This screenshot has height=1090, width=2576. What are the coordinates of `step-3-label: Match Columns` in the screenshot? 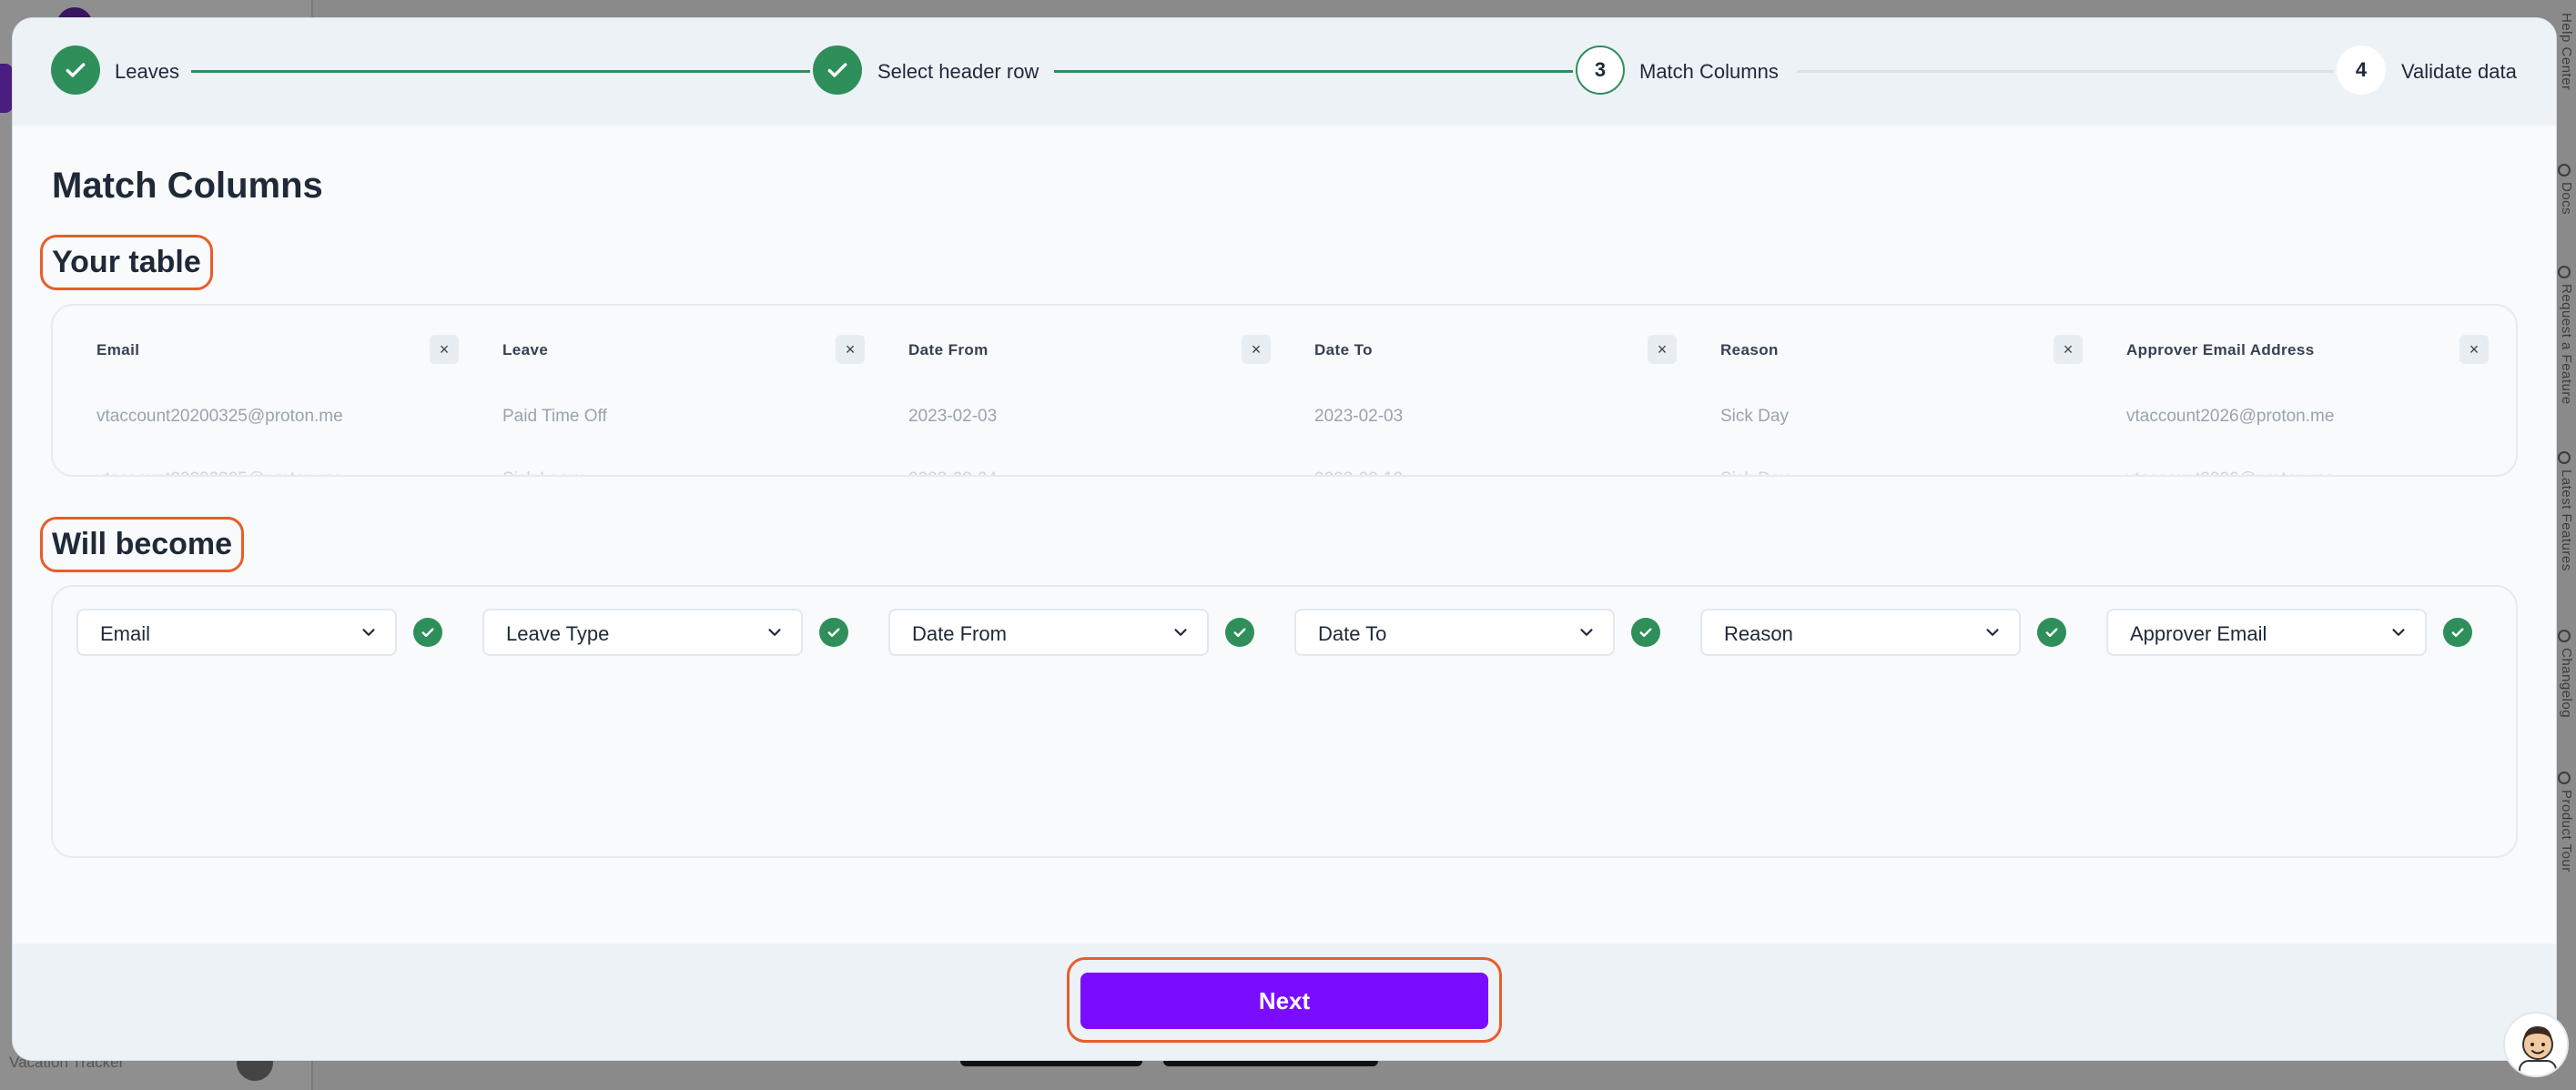 It's located at (1709, 71).